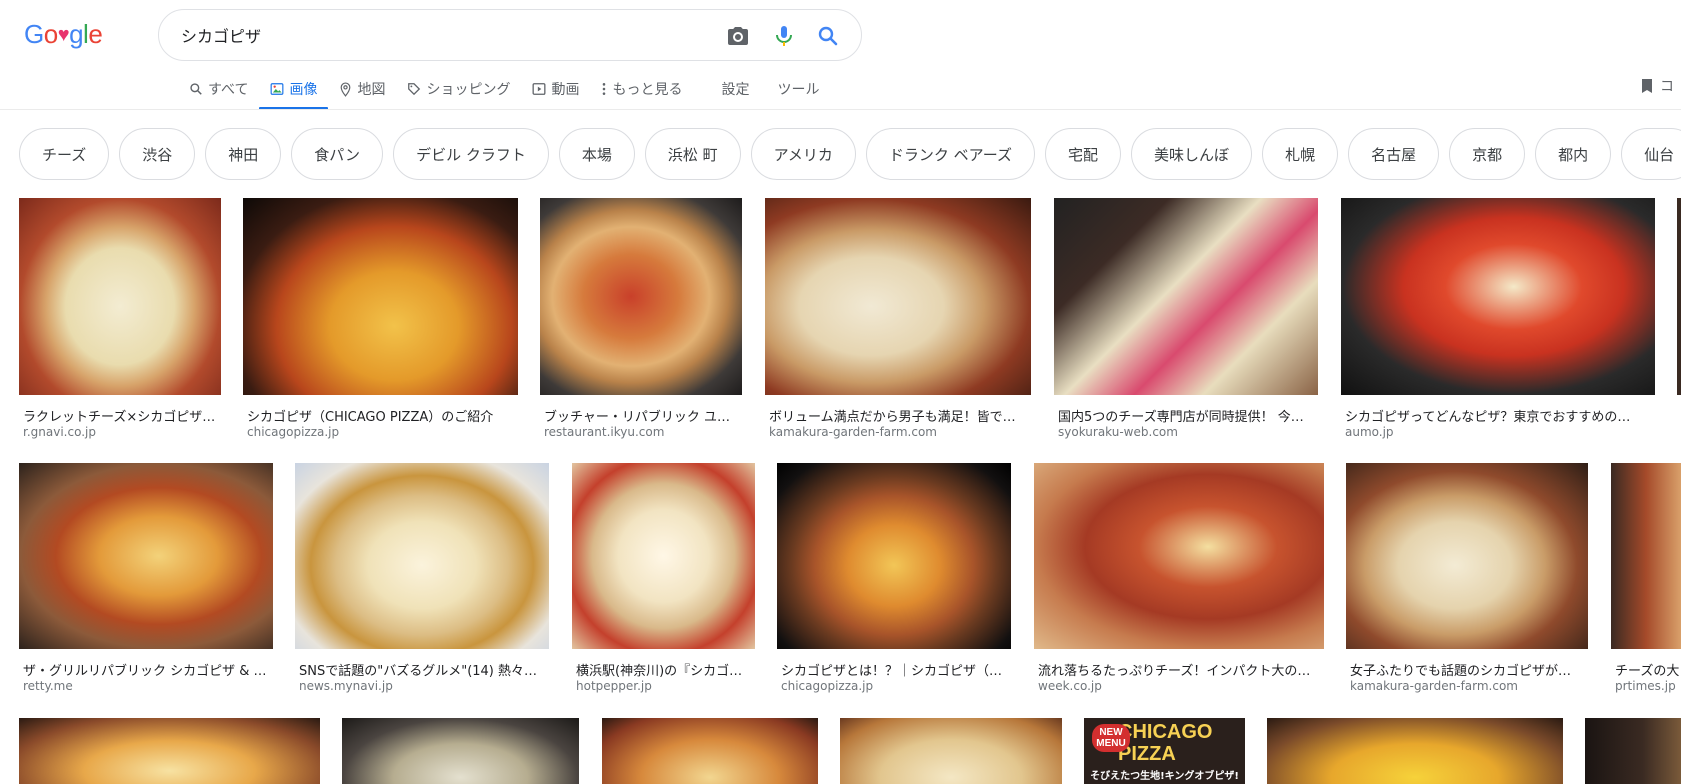 The width and height of the screenshot is (1681, 784). I want to click on chip: 本場, so click(596, 154).